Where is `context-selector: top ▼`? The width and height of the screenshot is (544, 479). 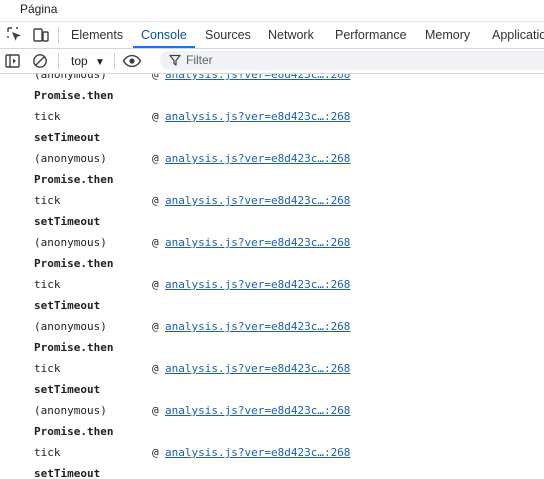 context-selector: top ▼ is located at coordinates (88, 61).